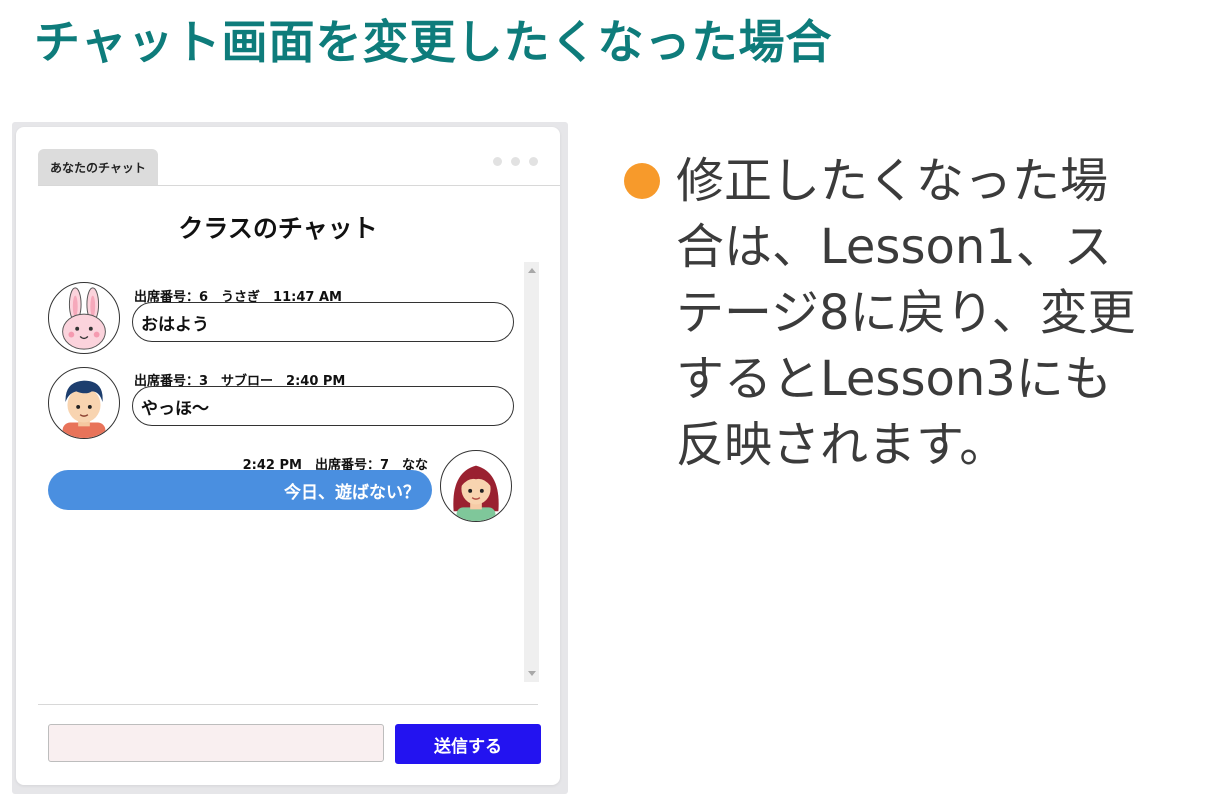 Image resolution: width=1208 pixels, height=806 pixels. What do you see at coordinates (642, 181) in the screenshot?
I see `bullet-icon` at bounding box center [642, 181].